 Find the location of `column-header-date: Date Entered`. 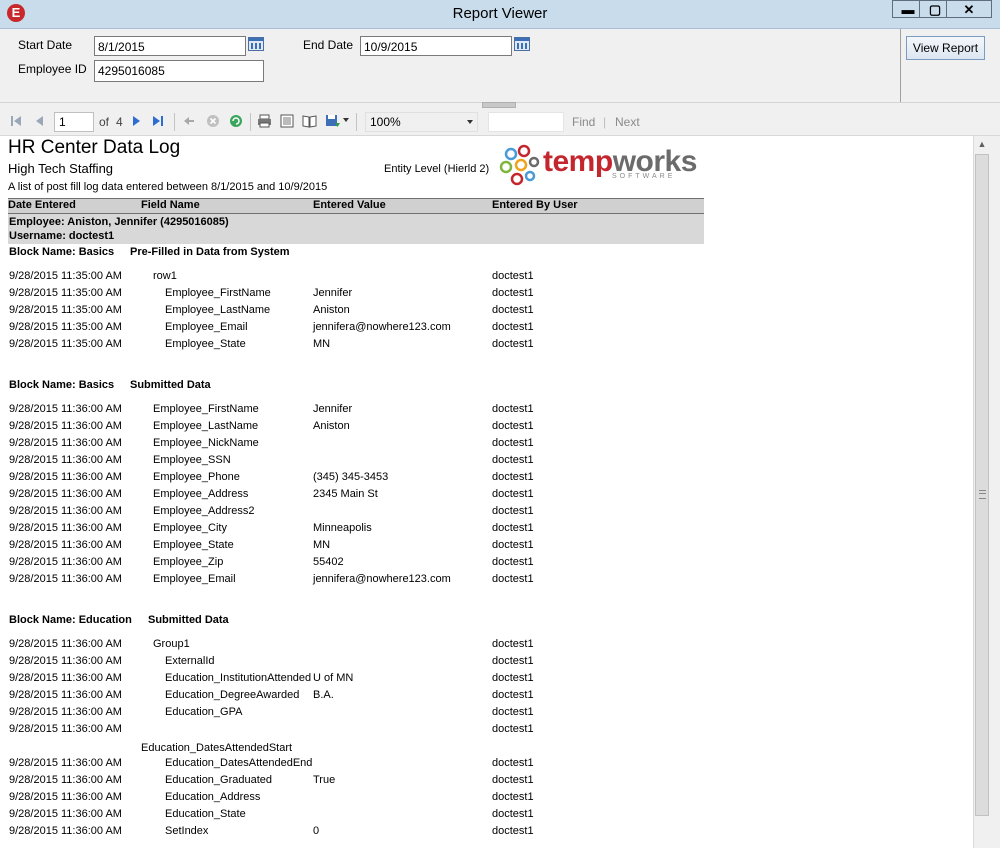

column-header-date: Date Entered is located at coordinates (42, 205).